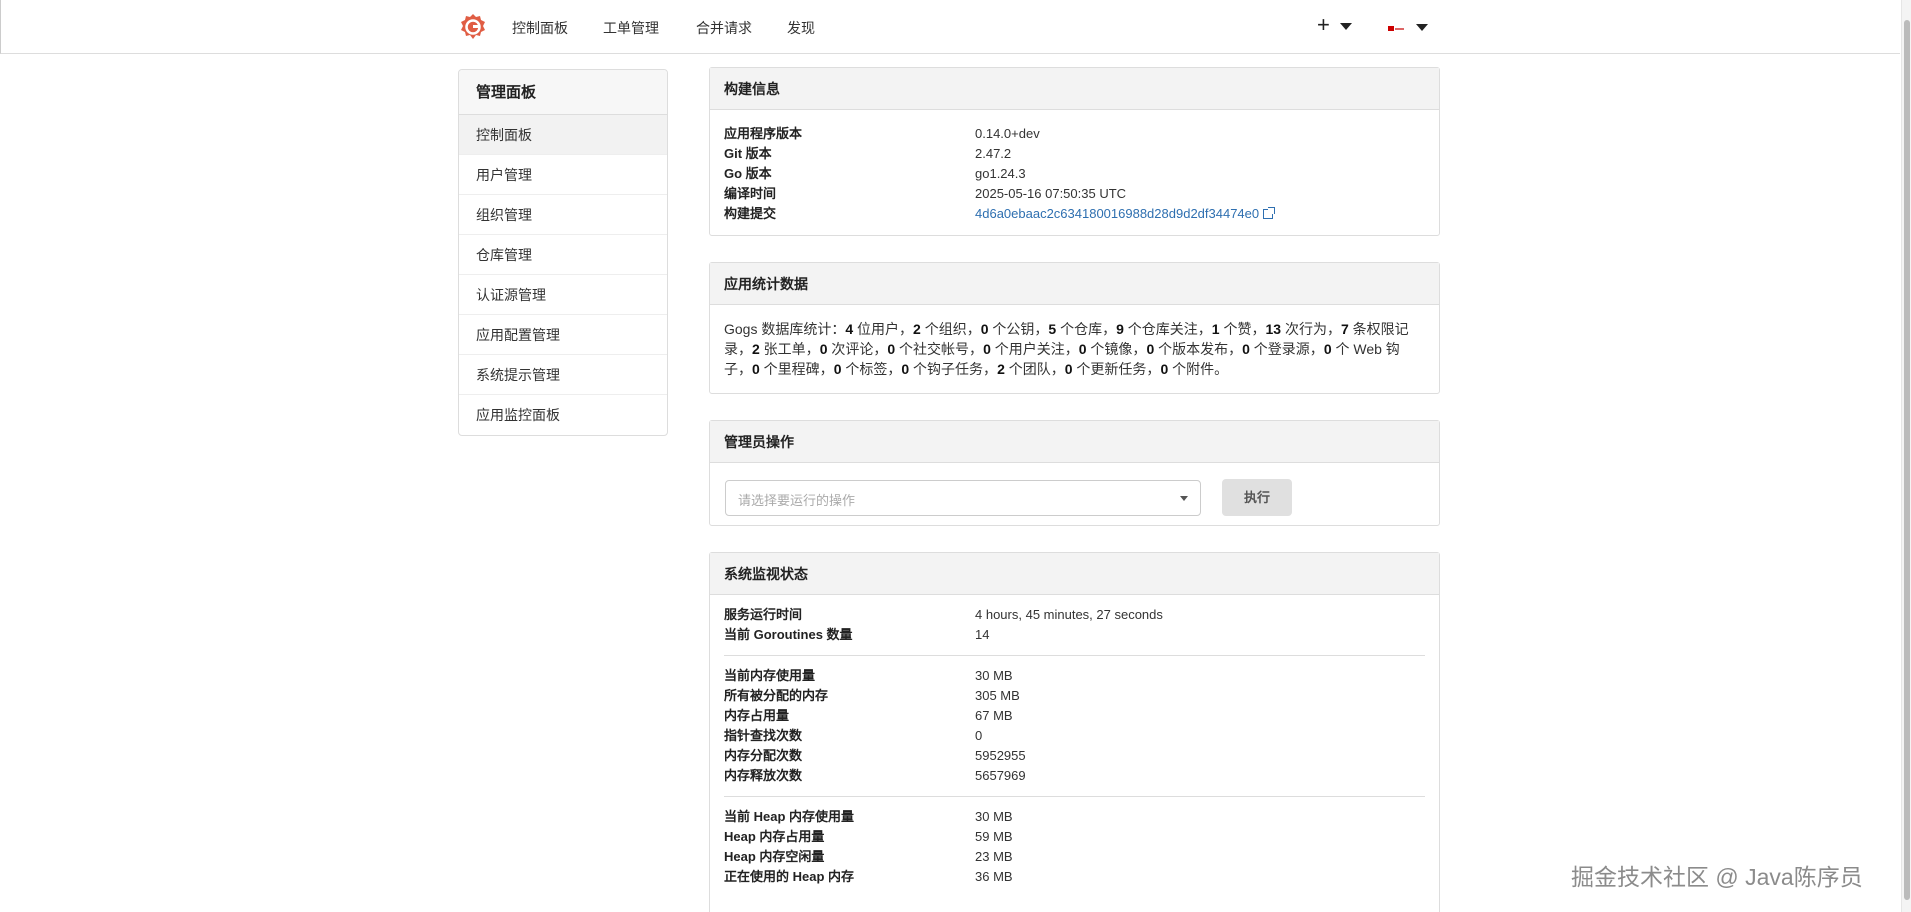 Image resolution: width=1911 pixels, height=912 pixels. What do you see at coordinates (1074, 857) in the screenshot?
I see `monitor-row: Heap 内存空闲量 23 MB` at bounding box center [1074, 857].